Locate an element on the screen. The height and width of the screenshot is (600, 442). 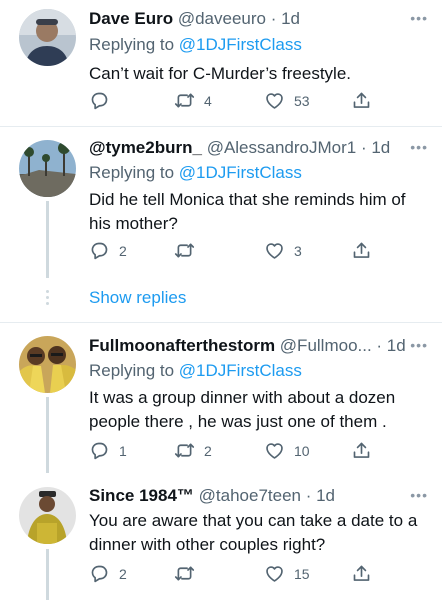
author-name: @tyme2burn_ is located at coordinates (145, 147).